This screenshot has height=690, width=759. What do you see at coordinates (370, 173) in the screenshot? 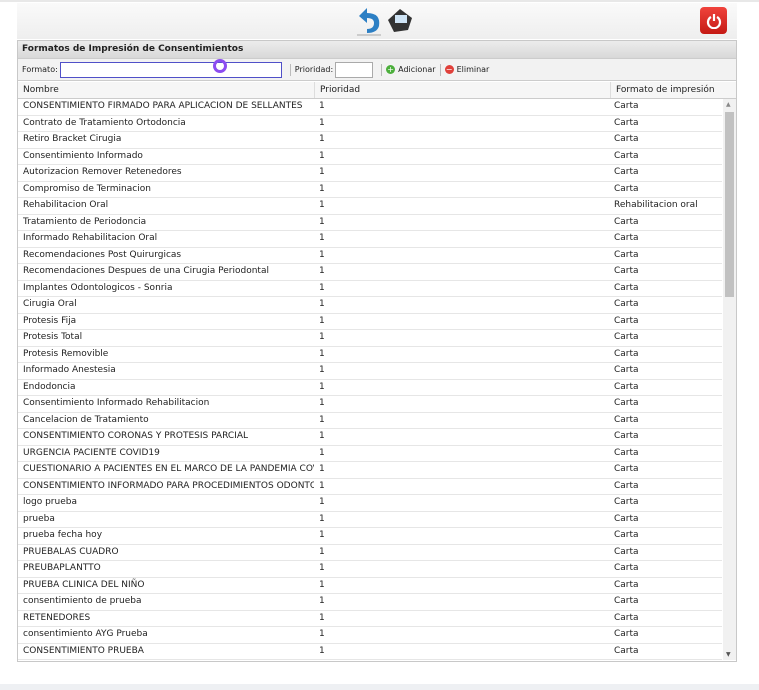
I see `table-row: Autorizacion Remover Retenedores 1 Carta` at bounding box center [370, 173].